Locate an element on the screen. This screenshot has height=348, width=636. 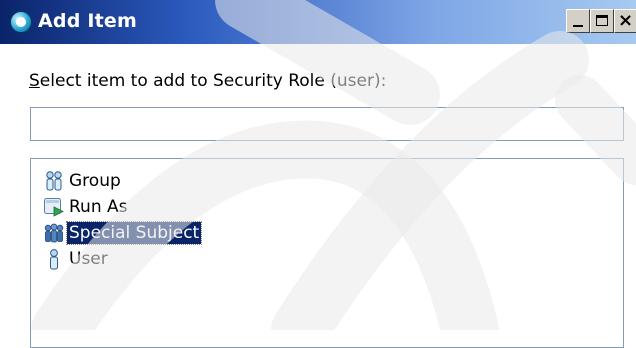
maximize-icon is located at coordinates (602, 20).